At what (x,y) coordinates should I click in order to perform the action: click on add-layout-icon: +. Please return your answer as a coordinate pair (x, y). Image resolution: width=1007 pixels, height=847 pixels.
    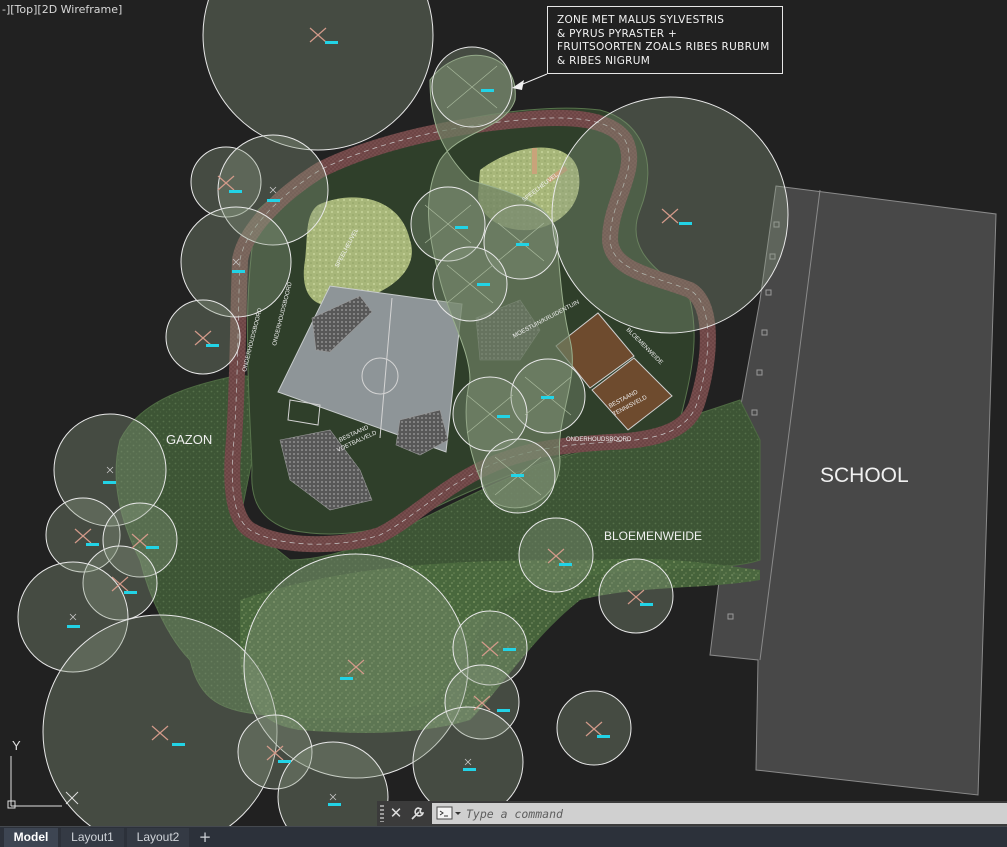
    Looking at the image, I should click on (205, 837).